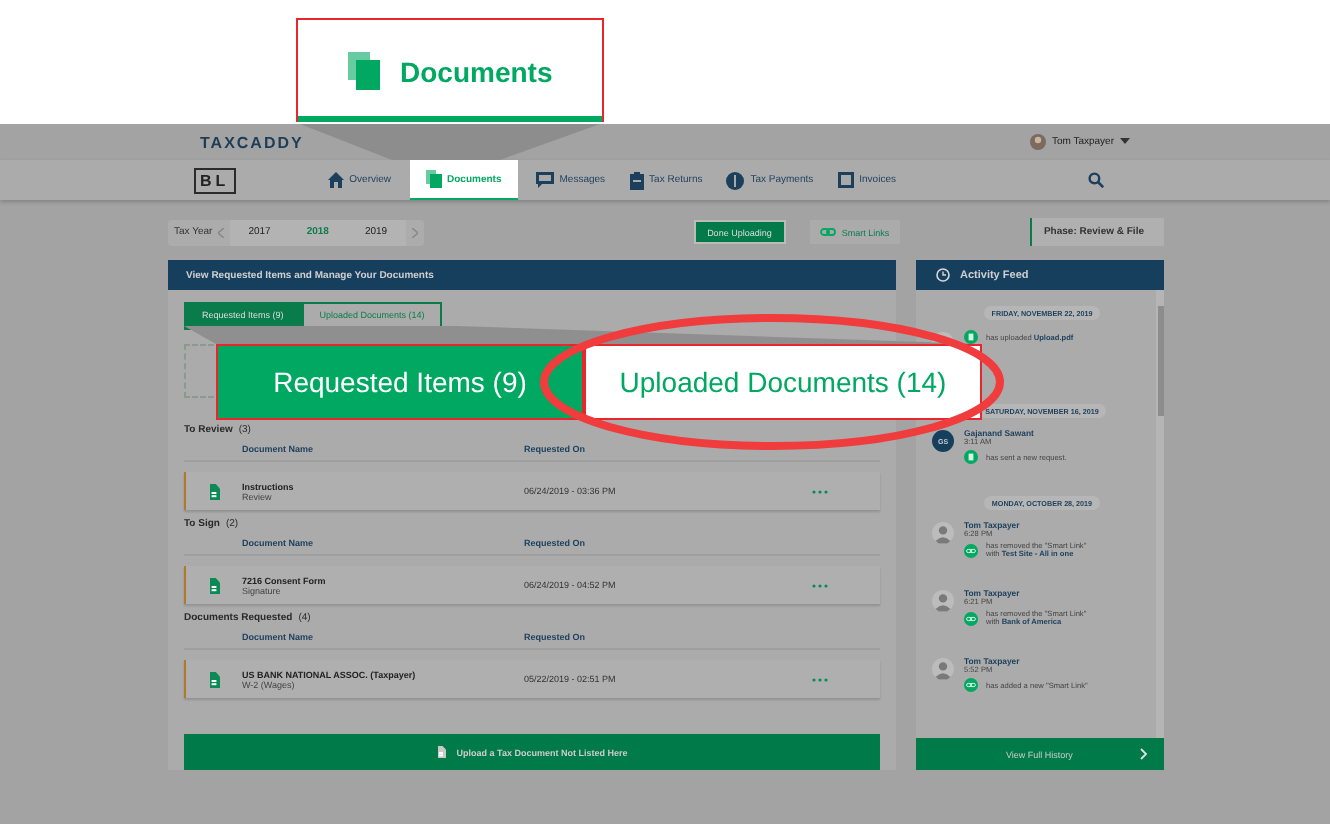 The height and width of the screenshot is (824, 1330). I want to click on invoice-icon, so click(845, 180).